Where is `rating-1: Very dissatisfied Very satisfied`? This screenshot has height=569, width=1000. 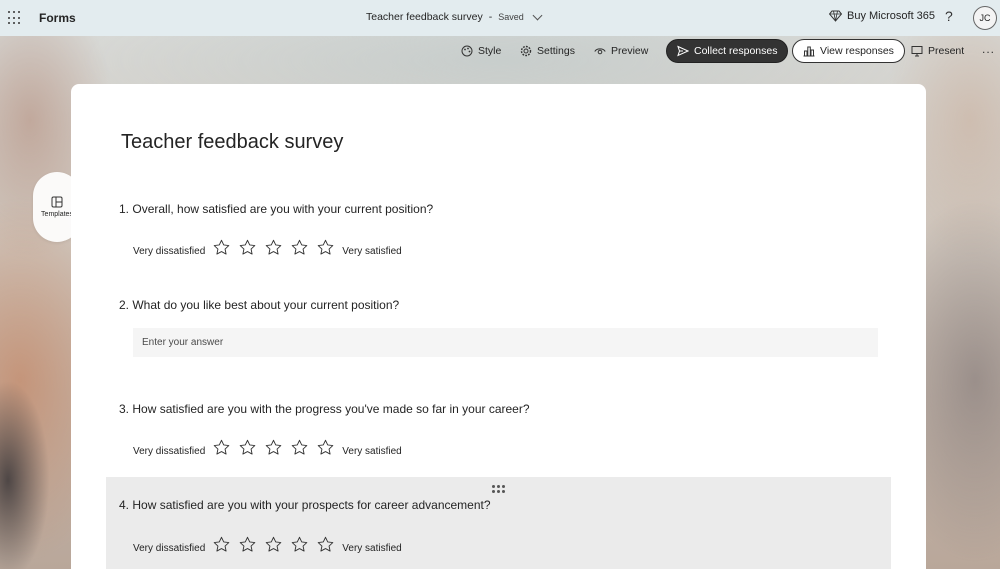
rating-1: Very dissatisfied Very satisfied is located at coordinates (267, 249).